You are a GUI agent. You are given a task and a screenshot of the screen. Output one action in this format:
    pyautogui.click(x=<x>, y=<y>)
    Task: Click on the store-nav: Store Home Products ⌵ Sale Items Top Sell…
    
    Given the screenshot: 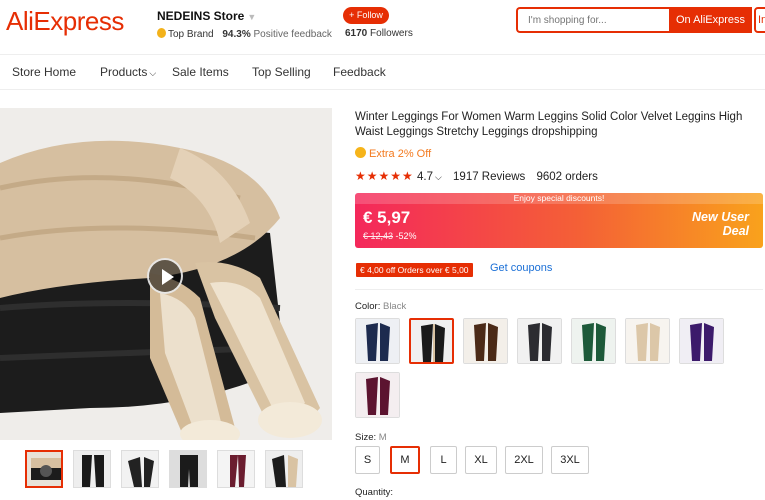 What is the action you would take?
    pyautogui.click(x=382, y=72)
    